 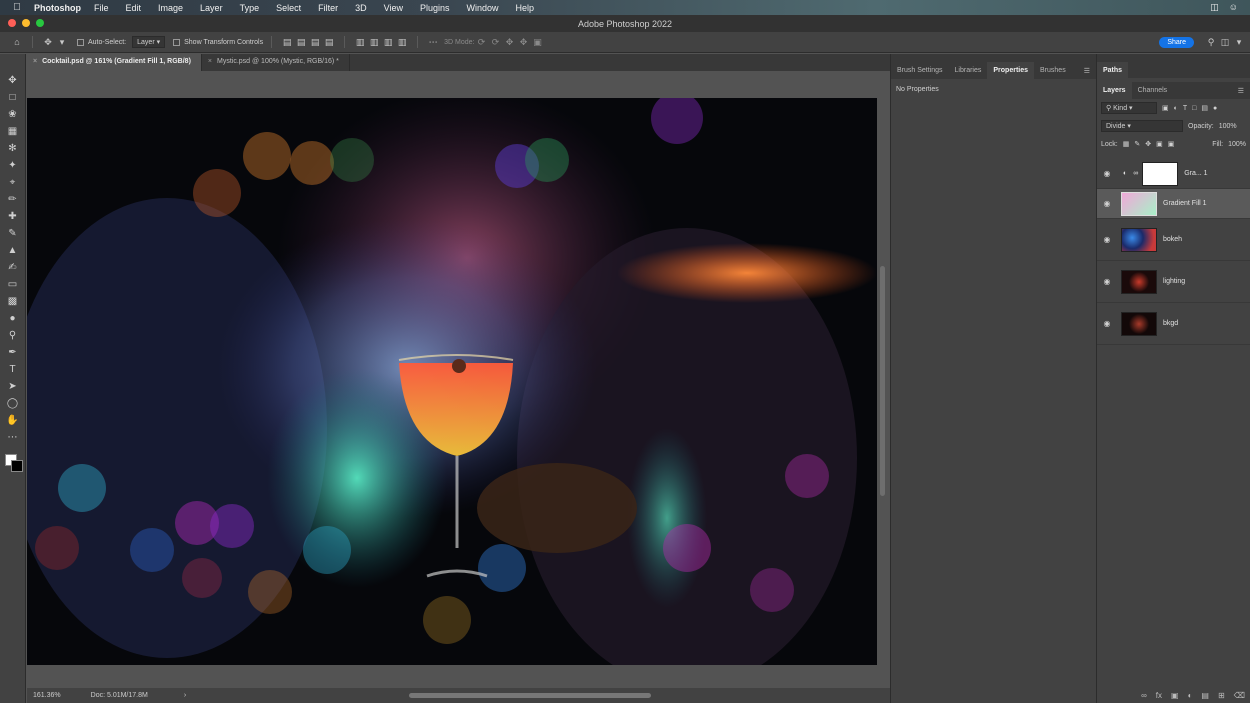 What do you see at coordinates (968, 70) in the screenshot?
I see `tab-libraries: Libraries` at bounding box center [968, 70].